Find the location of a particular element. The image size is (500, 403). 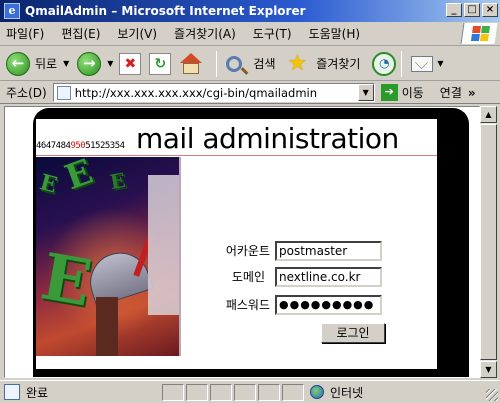

login-button: 로그인 is located at coordinates (353, 333).